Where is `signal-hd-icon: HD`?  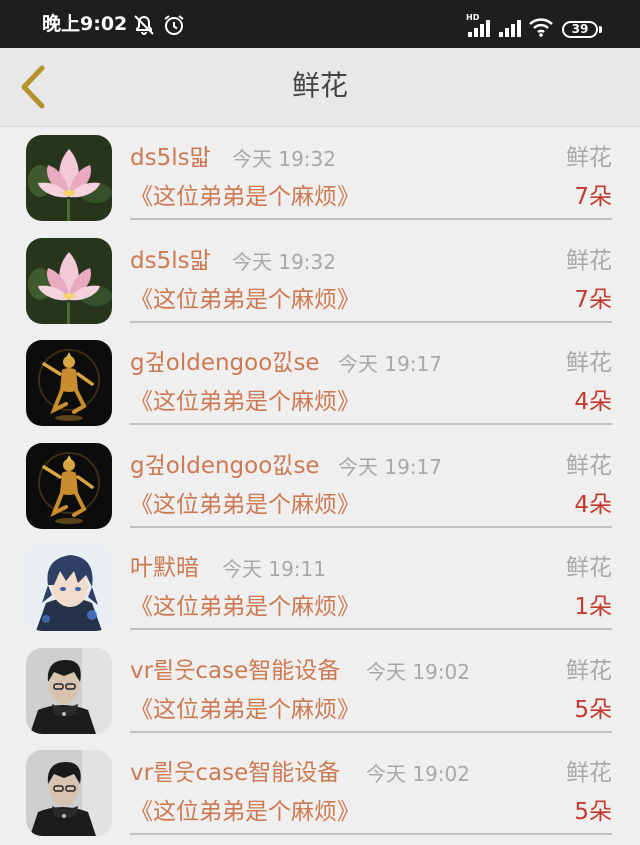 signal-hd-icon: HD is located at coordinates (479, 27).